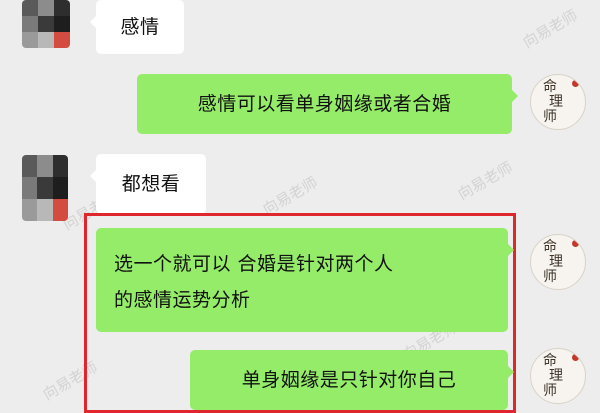 The width and height of the screenshot is (600, 413). Describe the element at coordinates (182, 300) in the screenshot. I see `message-text-line: 的感情运势分析` at that location.